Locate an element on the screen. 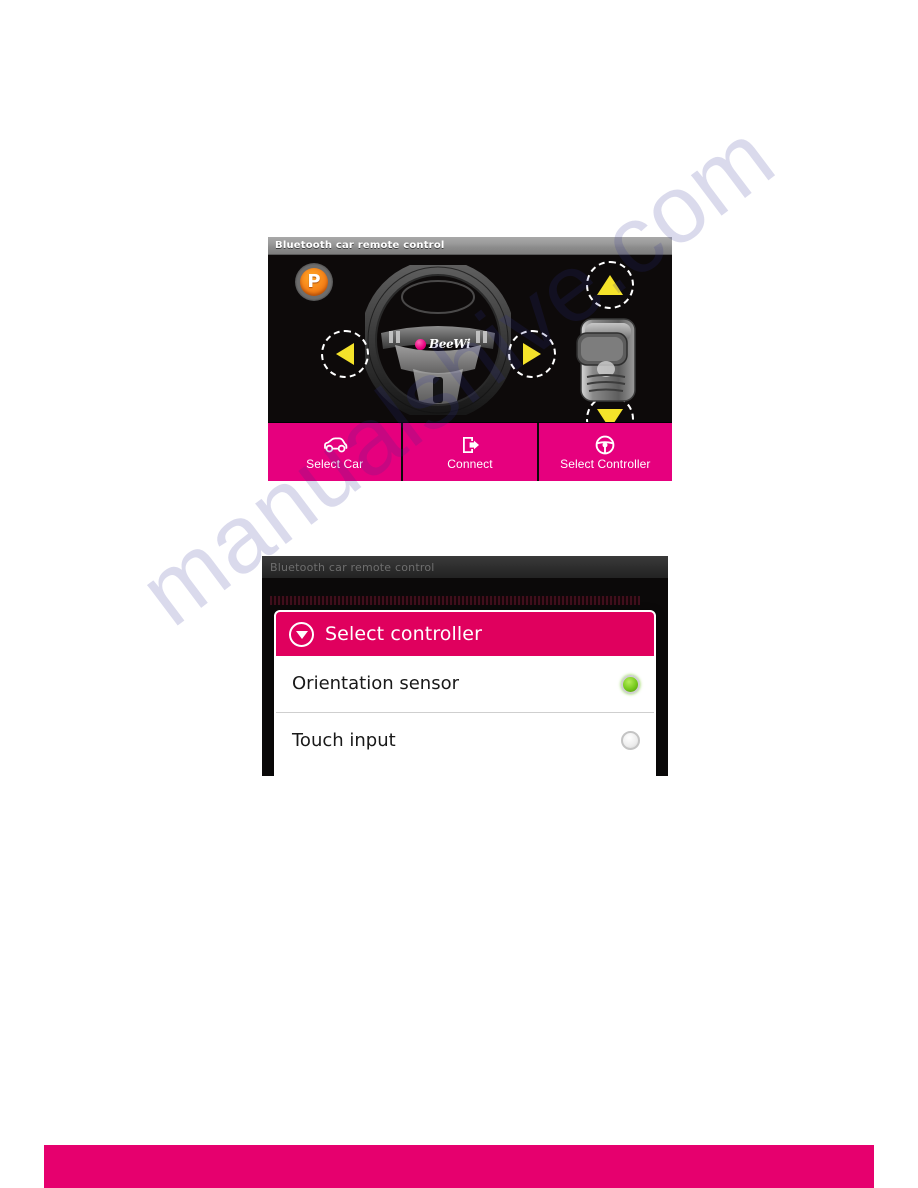 The height and width of the screenshot is (1188, 918). select-car-label: Select Car is located at coordinates (335, 463).